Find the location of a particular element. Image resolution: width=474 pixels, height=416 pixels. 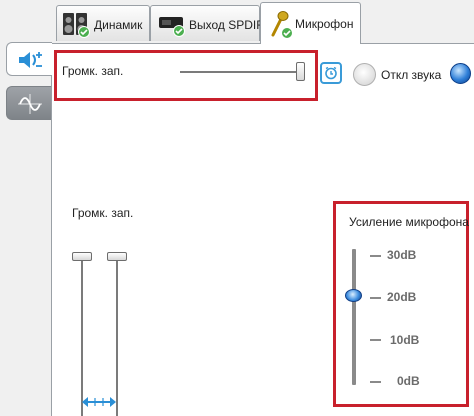

tab-speaker-label: Динамик is located at coordinates (118, 25).